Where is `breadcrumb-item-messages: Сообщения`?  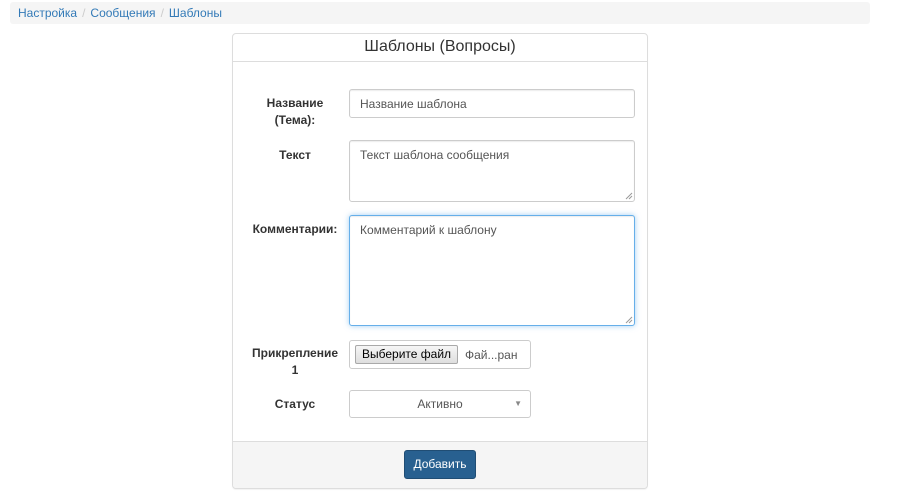
breadcrumb-item-messages: Сообщения is located at coordinates (122, 13).